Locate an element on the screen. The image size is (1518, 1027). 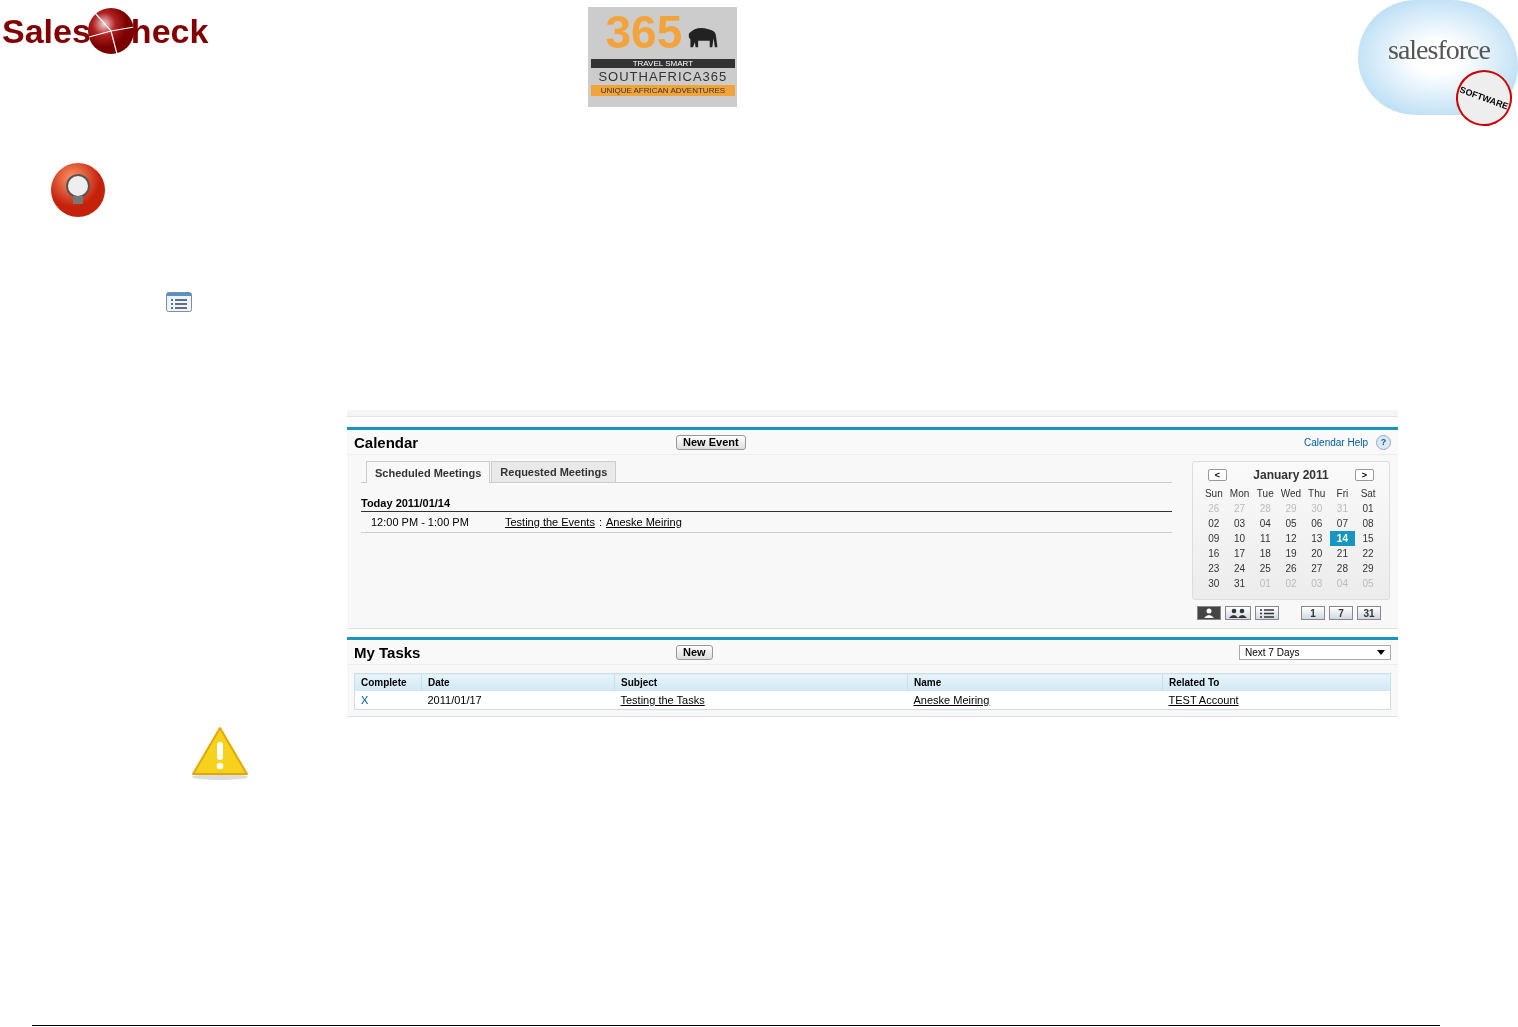
range-button: 31 is located at coordinates (1369, 613).